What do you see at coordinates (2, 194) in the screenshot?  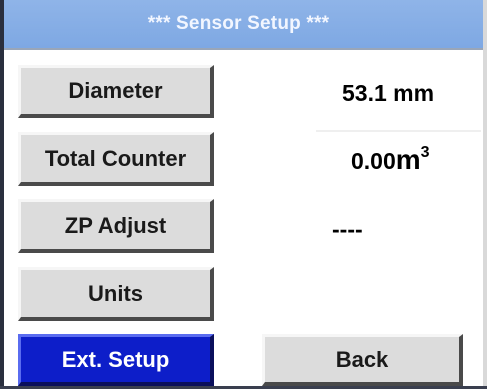 I see `frame-border-left` at bounding box center [2, 194].